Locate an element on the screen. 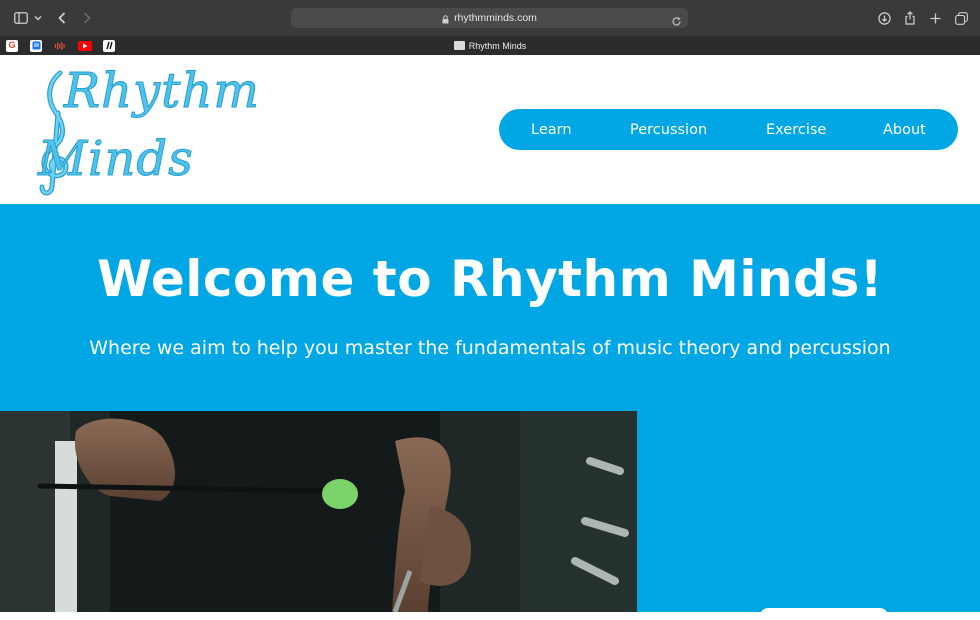 The image size is (980, 620). nav-item-percussion: Percussion is located at coordinates (668, 129).